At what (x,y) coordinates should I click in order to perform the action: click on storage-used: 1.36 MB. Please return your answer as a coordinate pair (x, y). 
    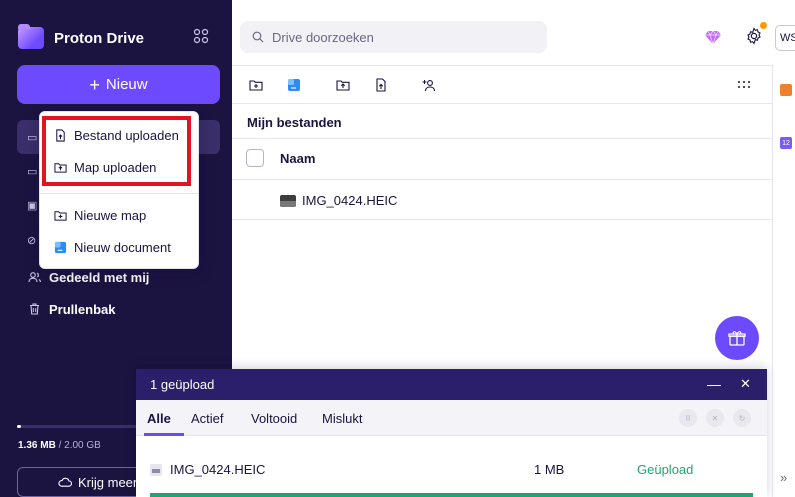
    Looking at the image, I should click on (37, 445).